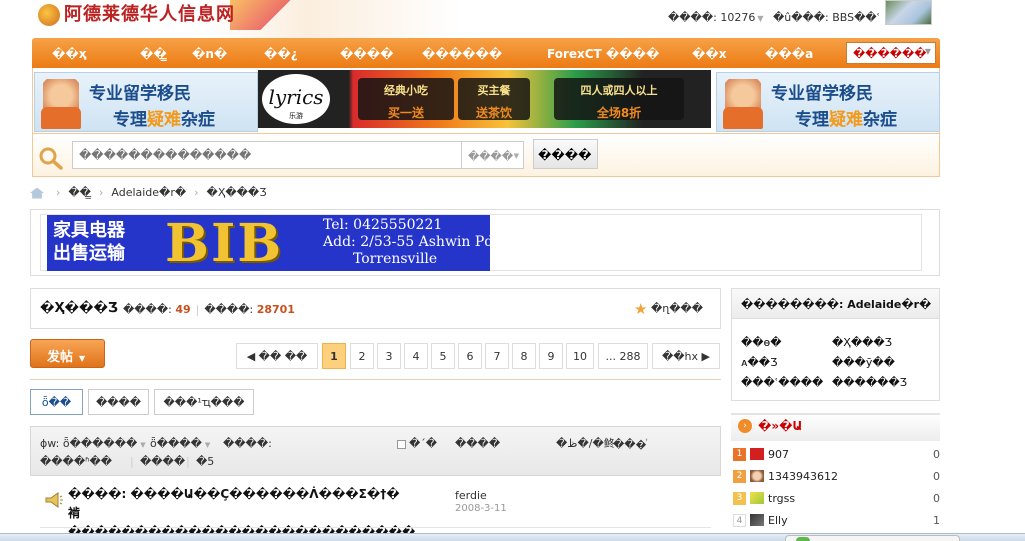  I want to click on search-type-select: ���� ▼, so click(493, 155).